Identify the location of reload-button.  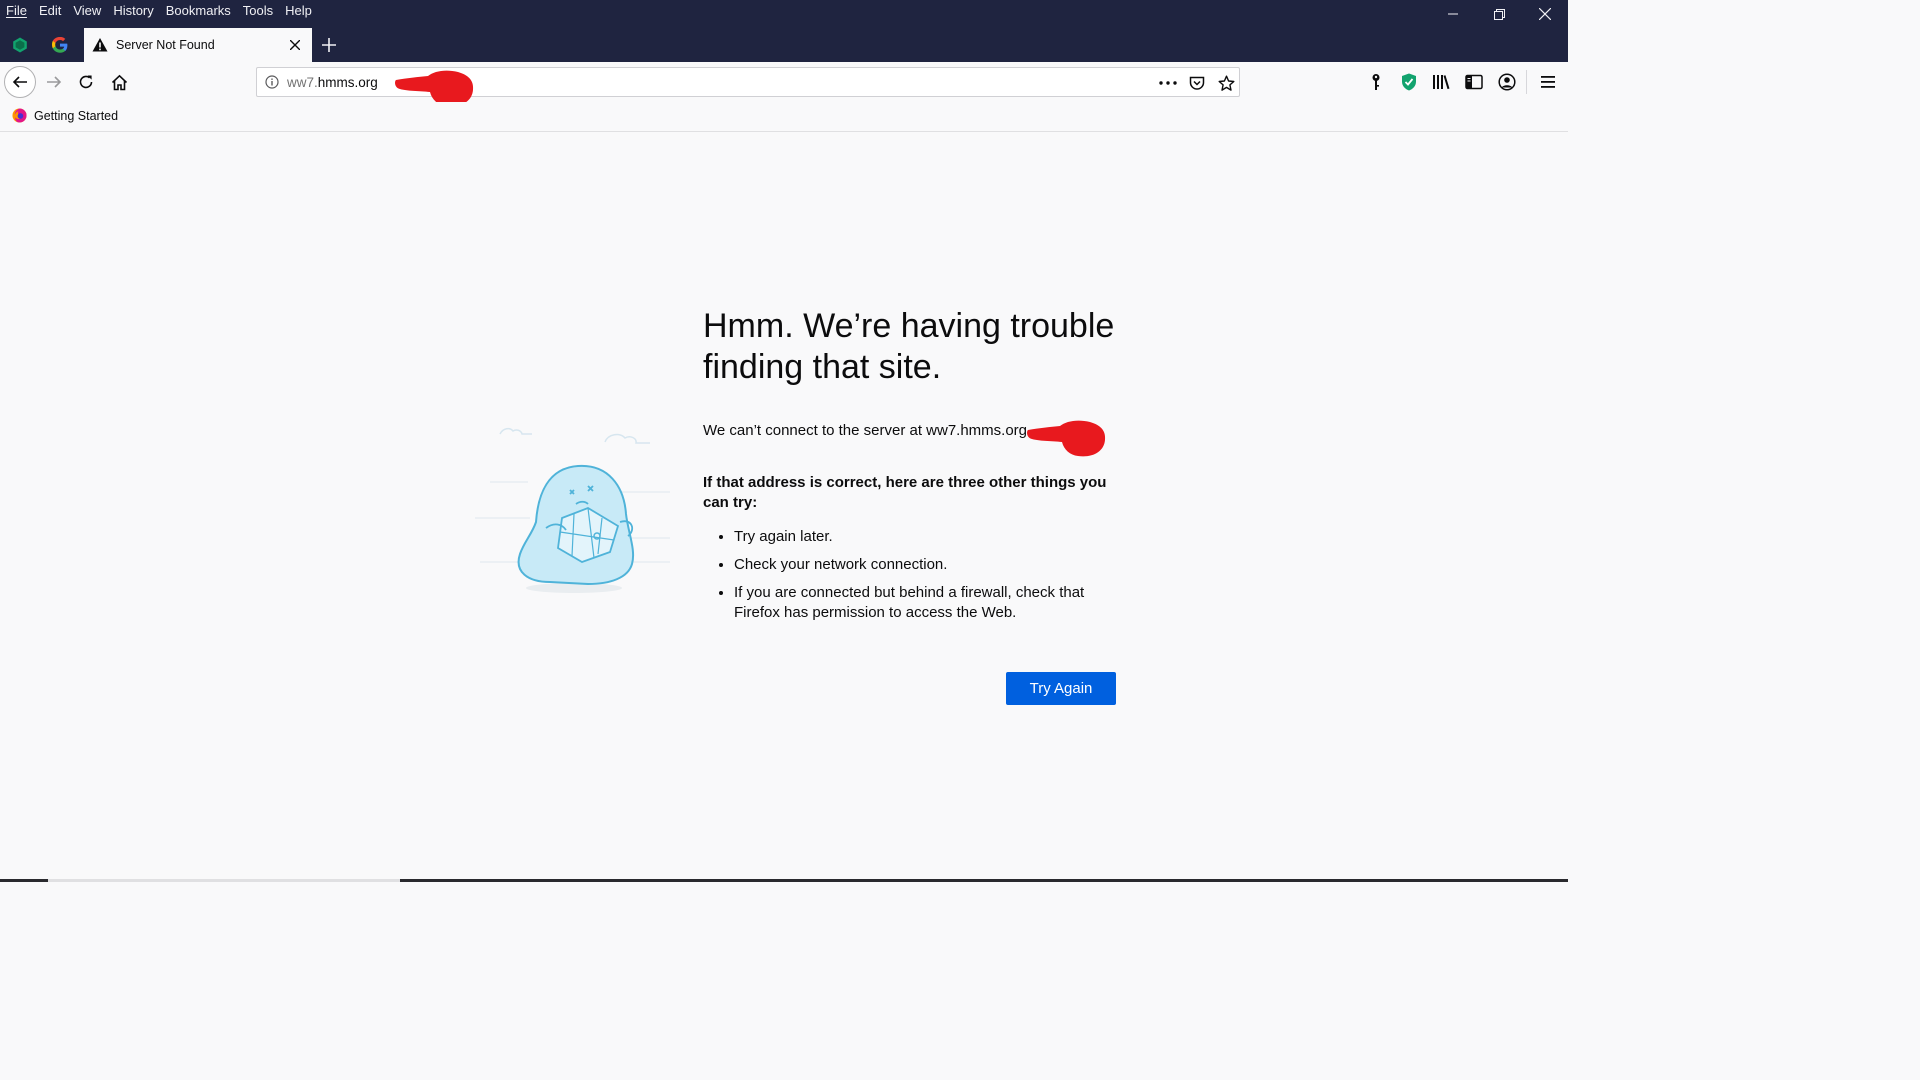
(86, 82).